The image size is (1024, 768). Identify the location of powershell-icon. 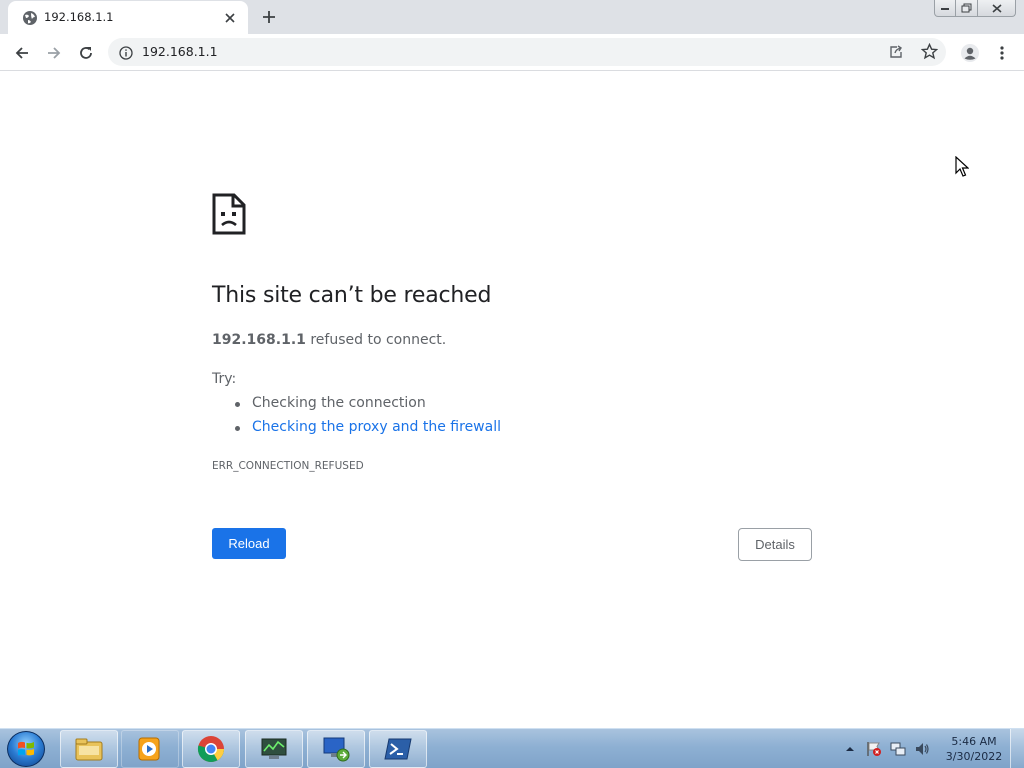
(398, 749).